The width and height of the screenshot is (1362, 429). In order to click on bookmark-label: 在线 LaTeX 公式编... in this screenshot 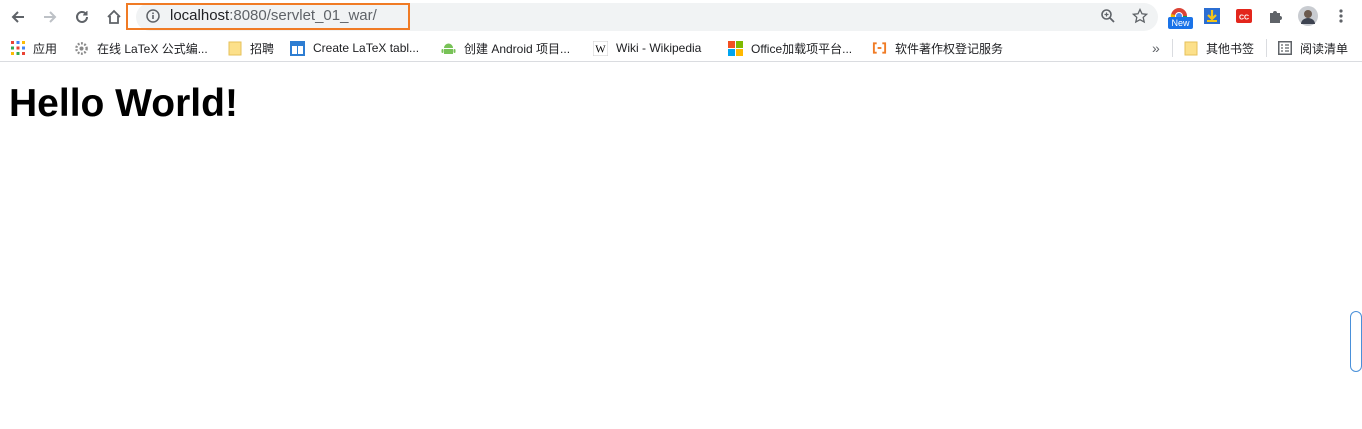, I will do `click(152, 48)`.